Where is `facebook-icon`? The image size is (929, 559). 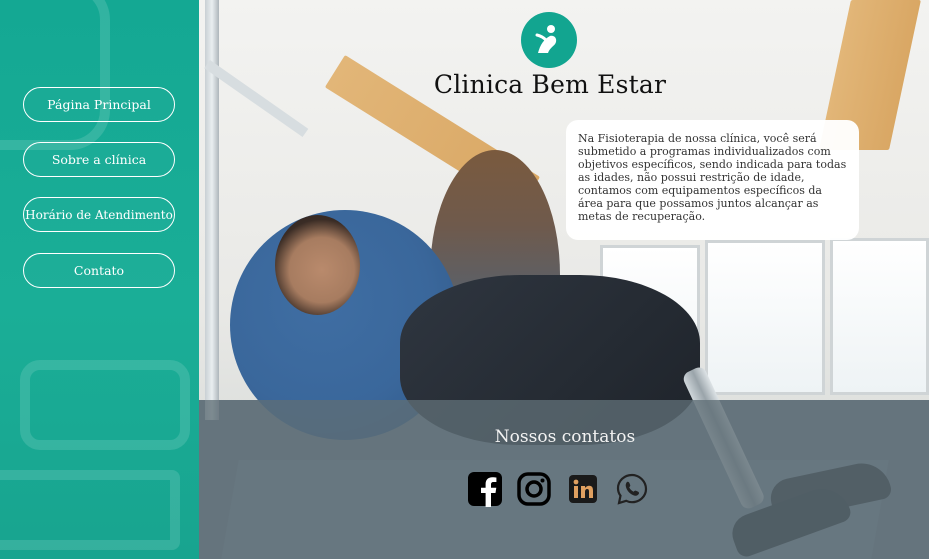 facebook-icon is located at coordinates (485, 489).